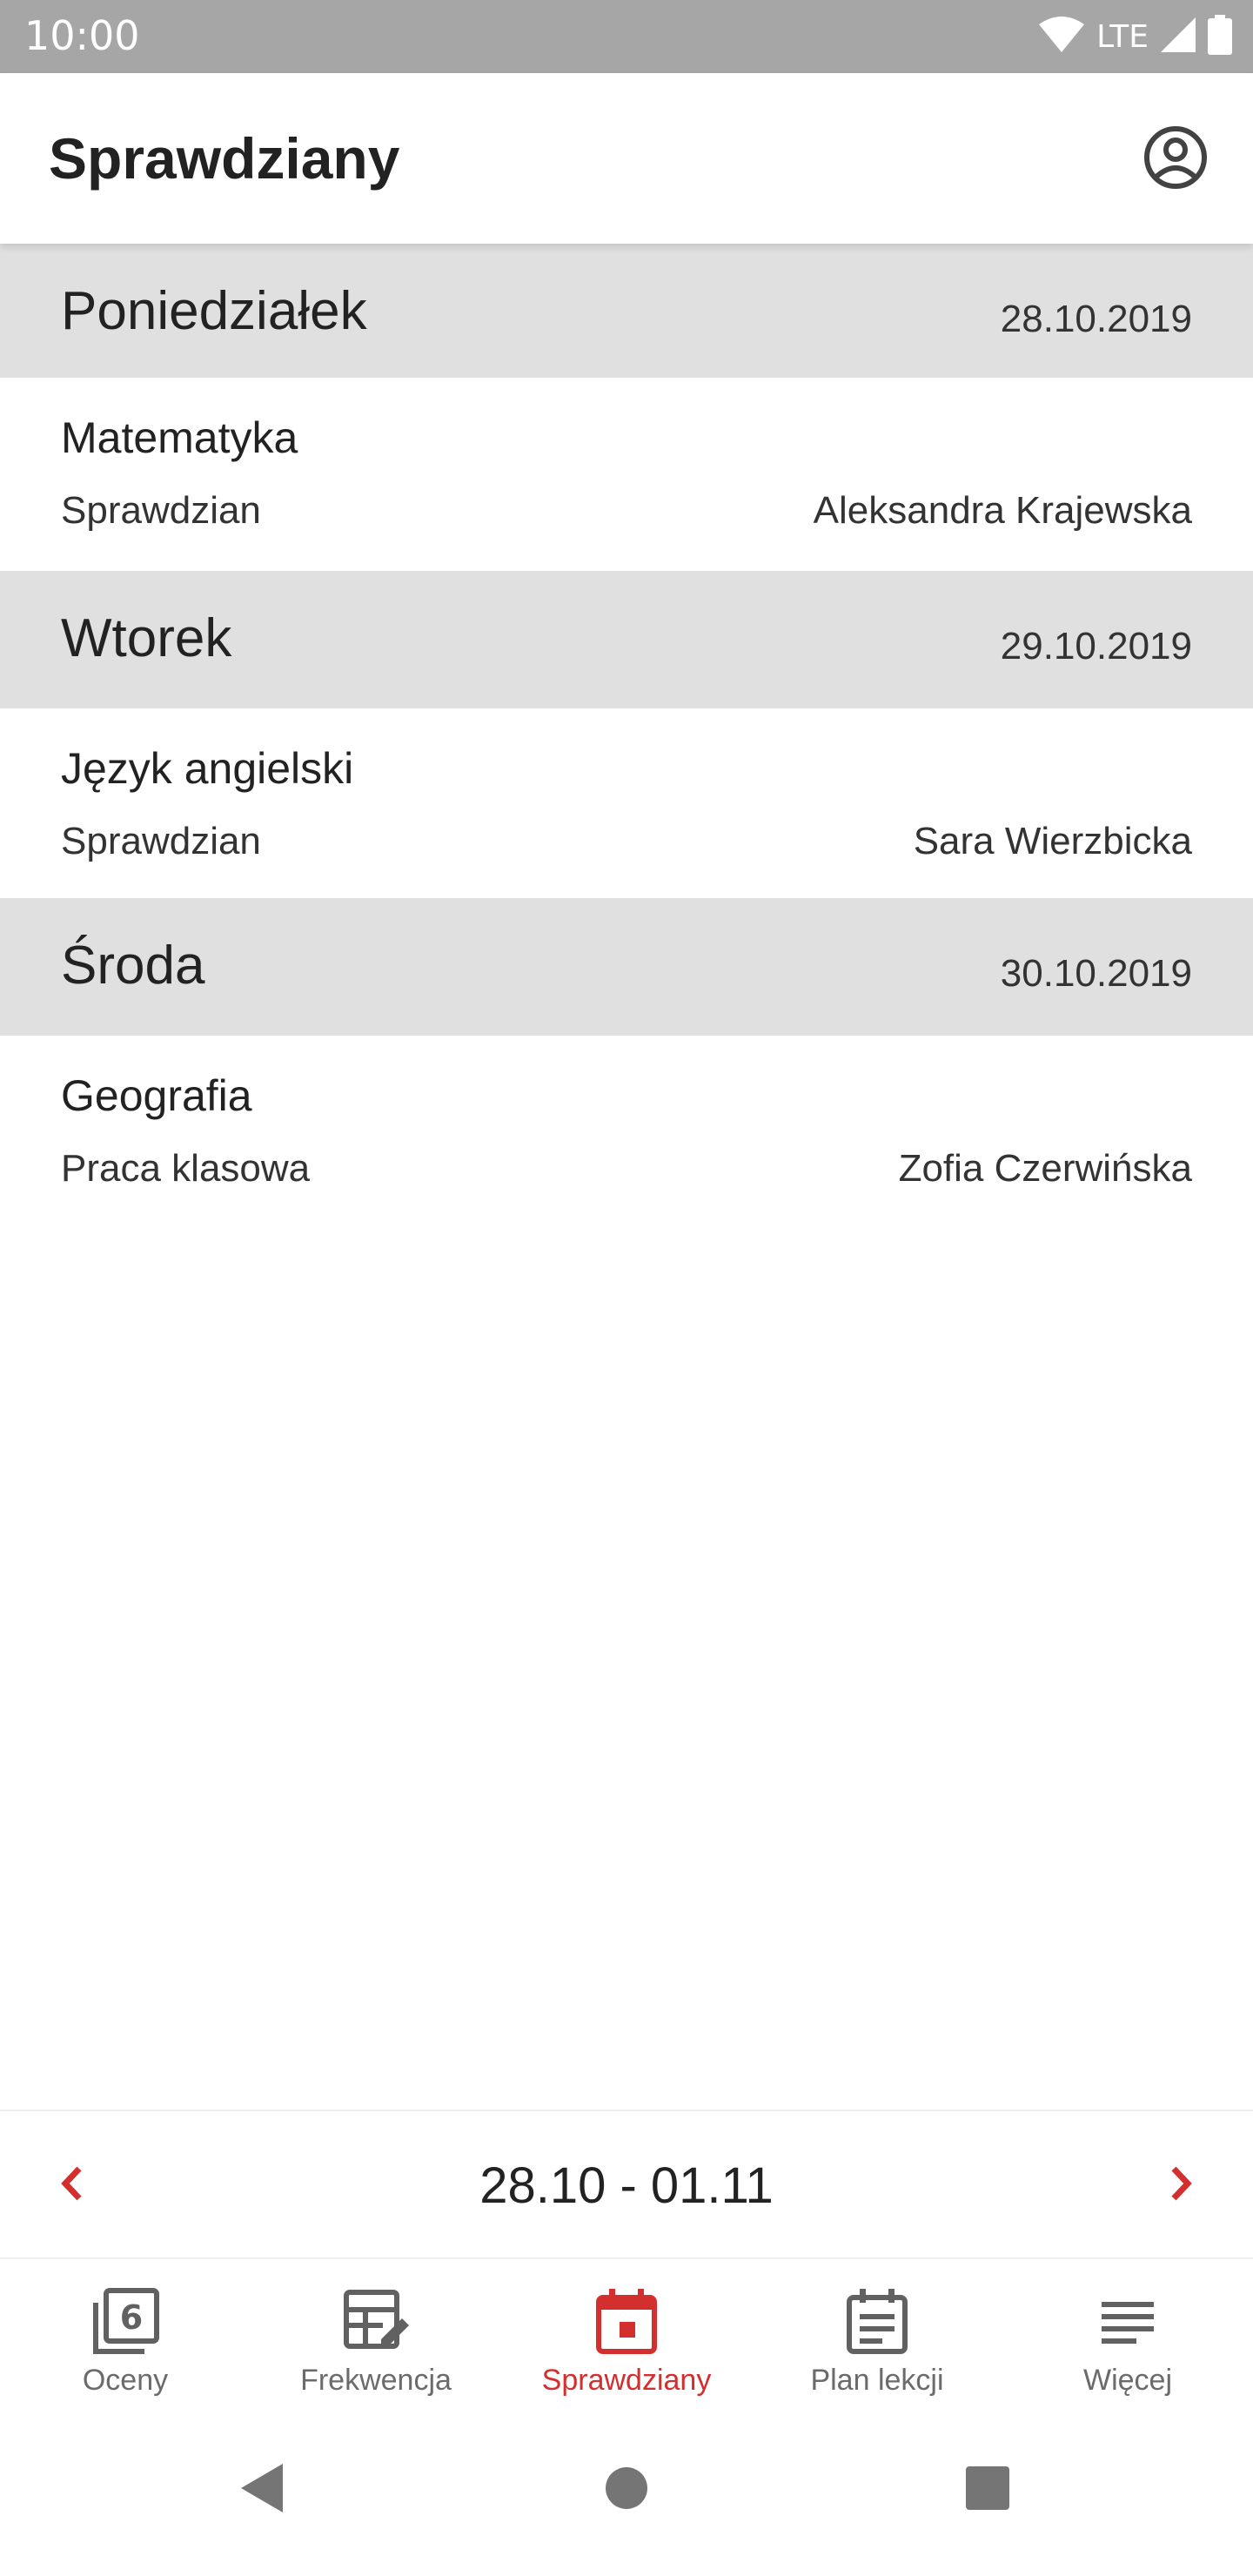 The height and width of the screenshot is (2576, 1253). Describe the element at coordinates (626, 967) in the screenshot. I see `day-header: Środa 30.10.2019` at that location.